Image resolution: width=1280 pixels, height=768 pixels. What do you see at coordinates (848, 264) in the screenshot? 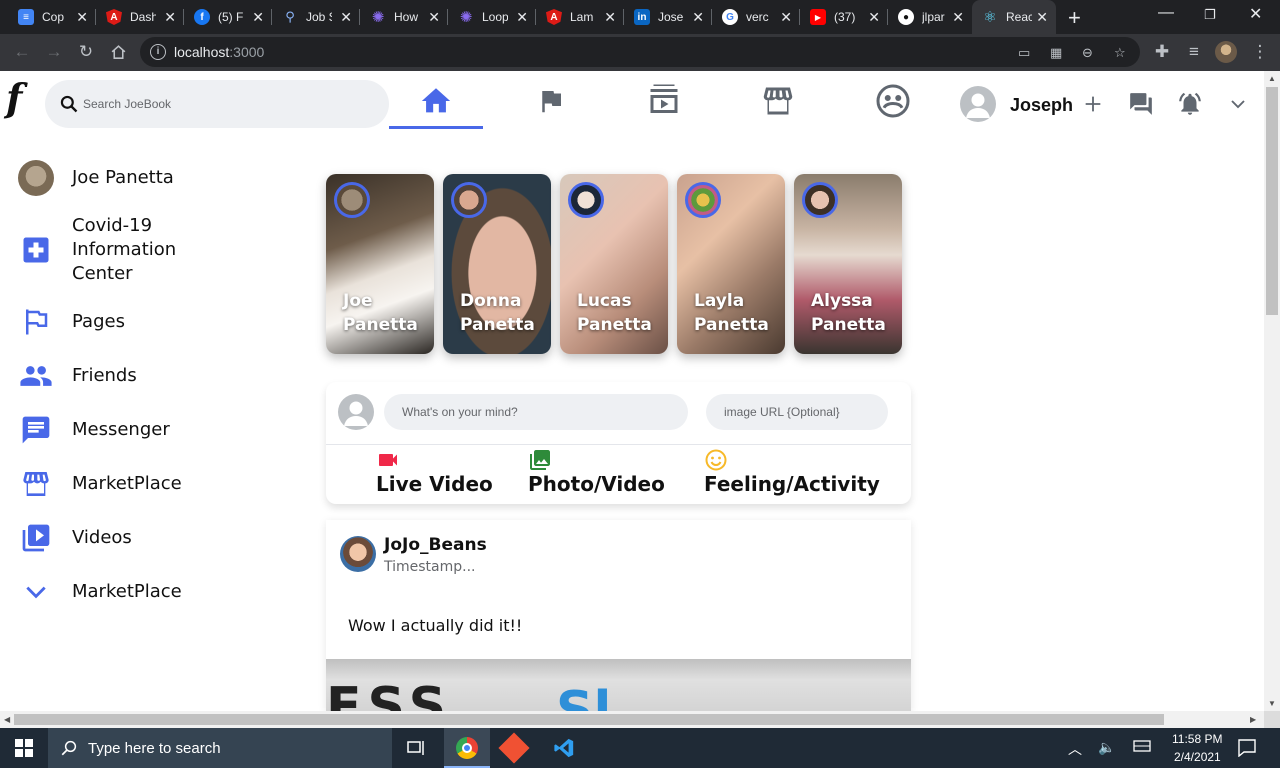
I see `story-card: Alyssa Panetta` at bounding box center [848, 264].